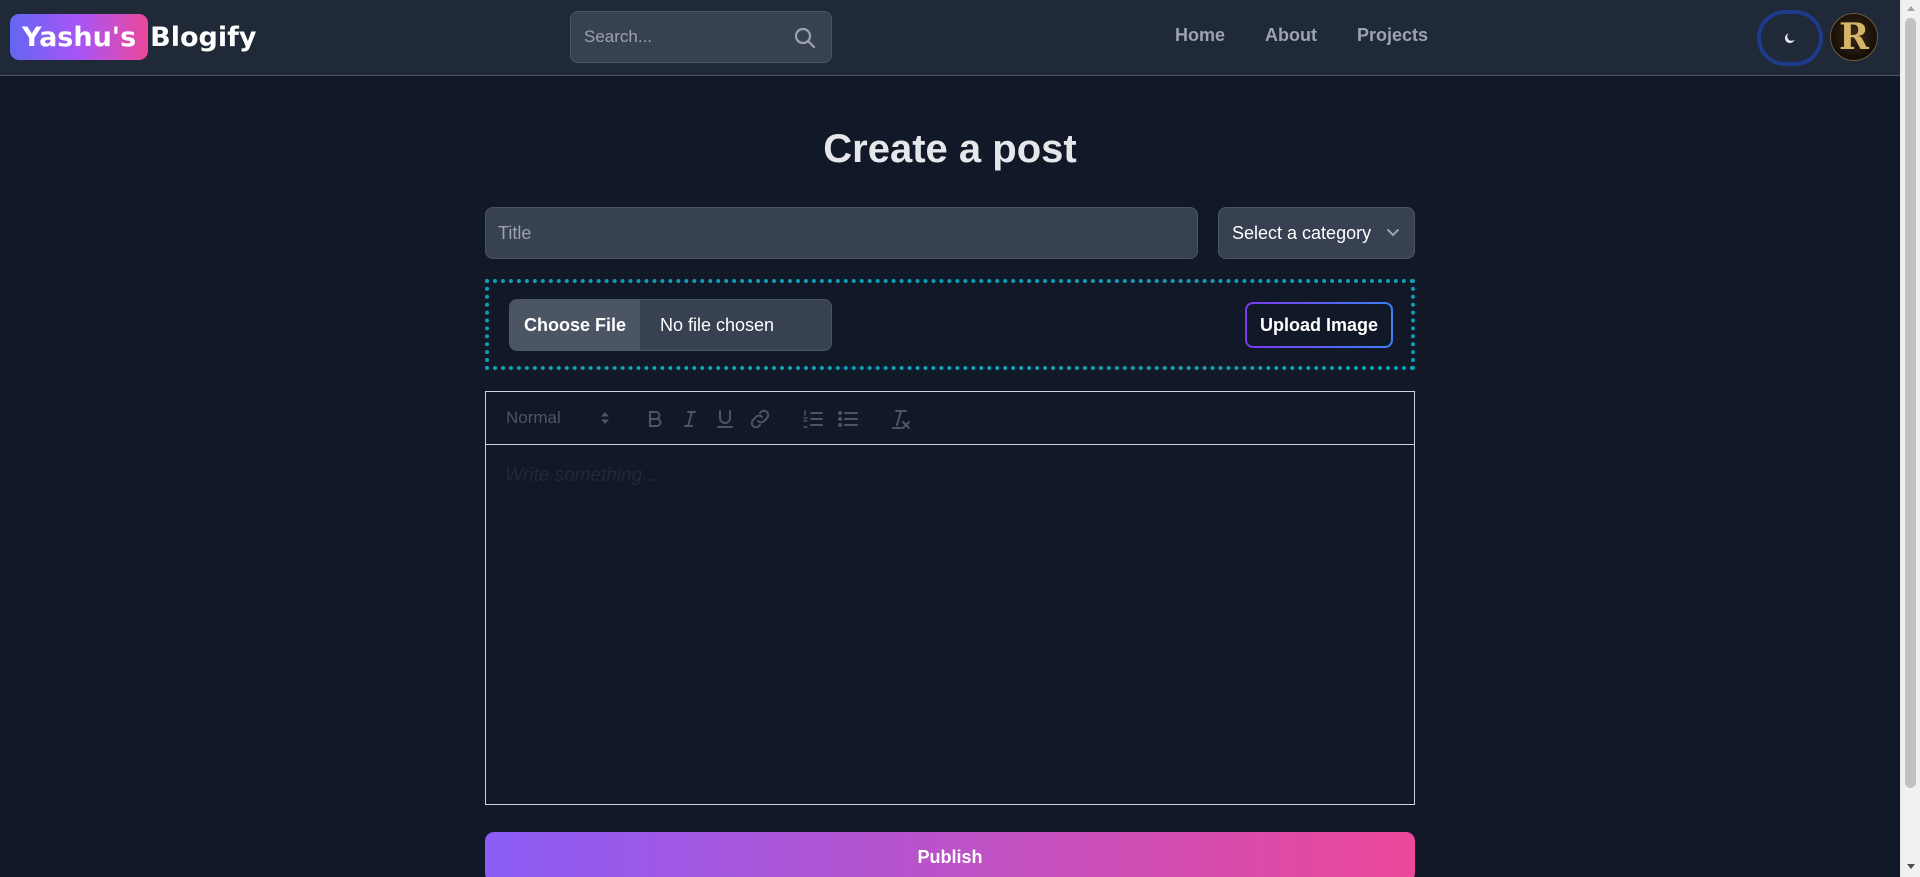  I want to click on logo-badge: Yashu's, so click(79, 37).